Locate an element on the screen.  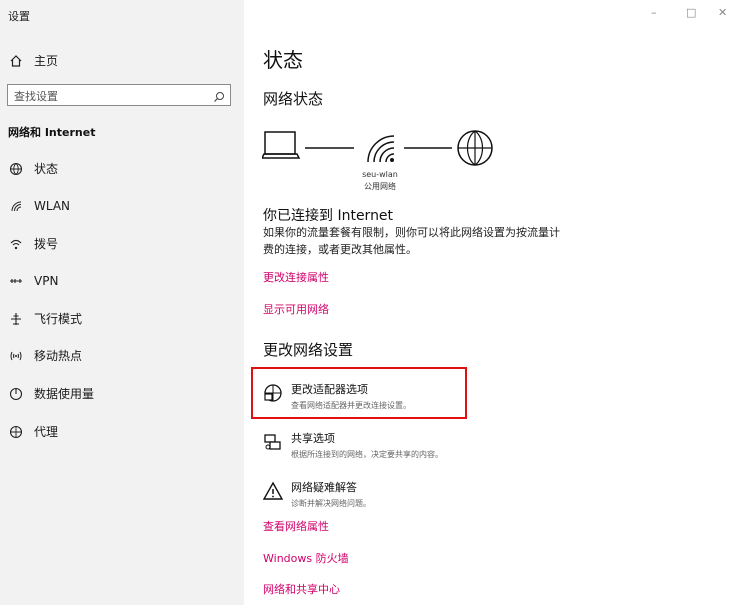
sidebar-item-status: 状态 is located at coordinates (33, 168).